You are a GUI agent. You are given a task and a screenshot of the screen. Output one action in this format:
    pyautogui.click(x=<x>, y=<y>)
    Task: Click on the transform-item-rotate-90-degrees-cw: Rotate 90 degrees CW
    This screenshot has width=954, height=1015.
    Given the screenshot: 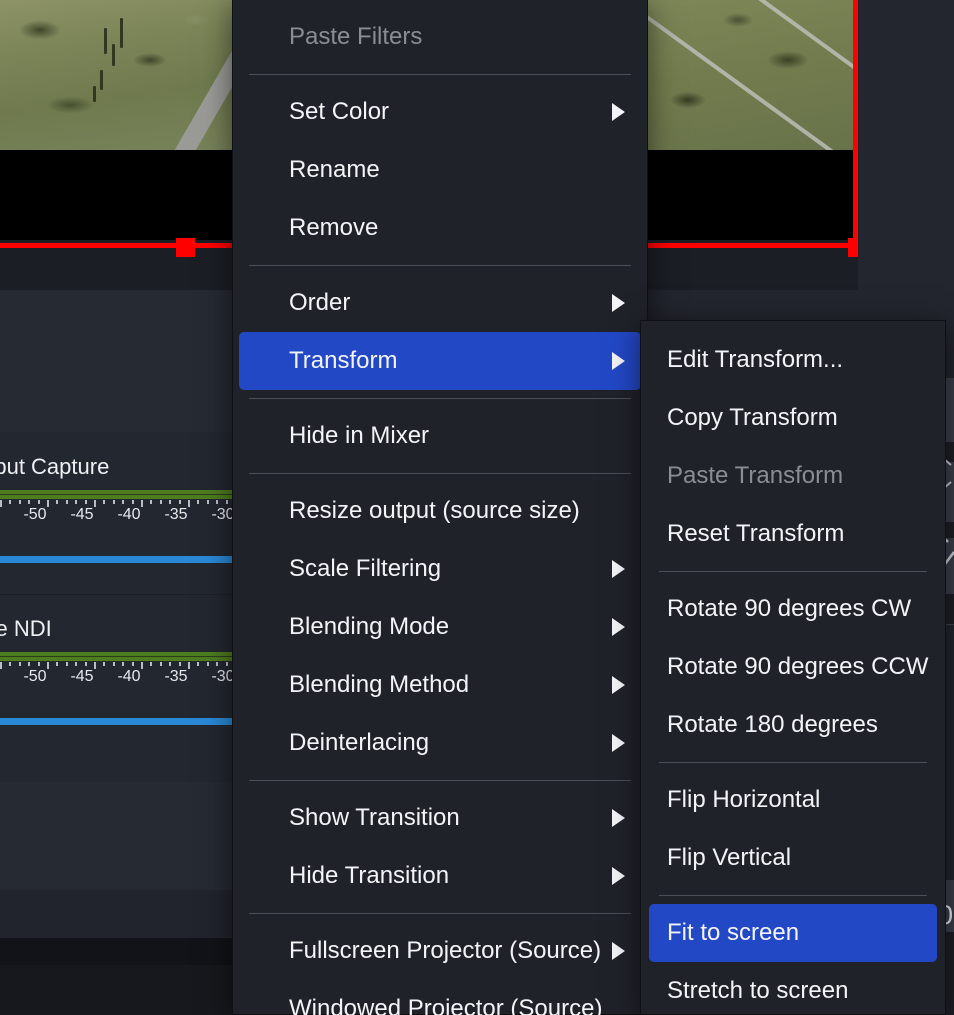 What is the action you would take?
    pyautogui.click(x=793, y=609)
    